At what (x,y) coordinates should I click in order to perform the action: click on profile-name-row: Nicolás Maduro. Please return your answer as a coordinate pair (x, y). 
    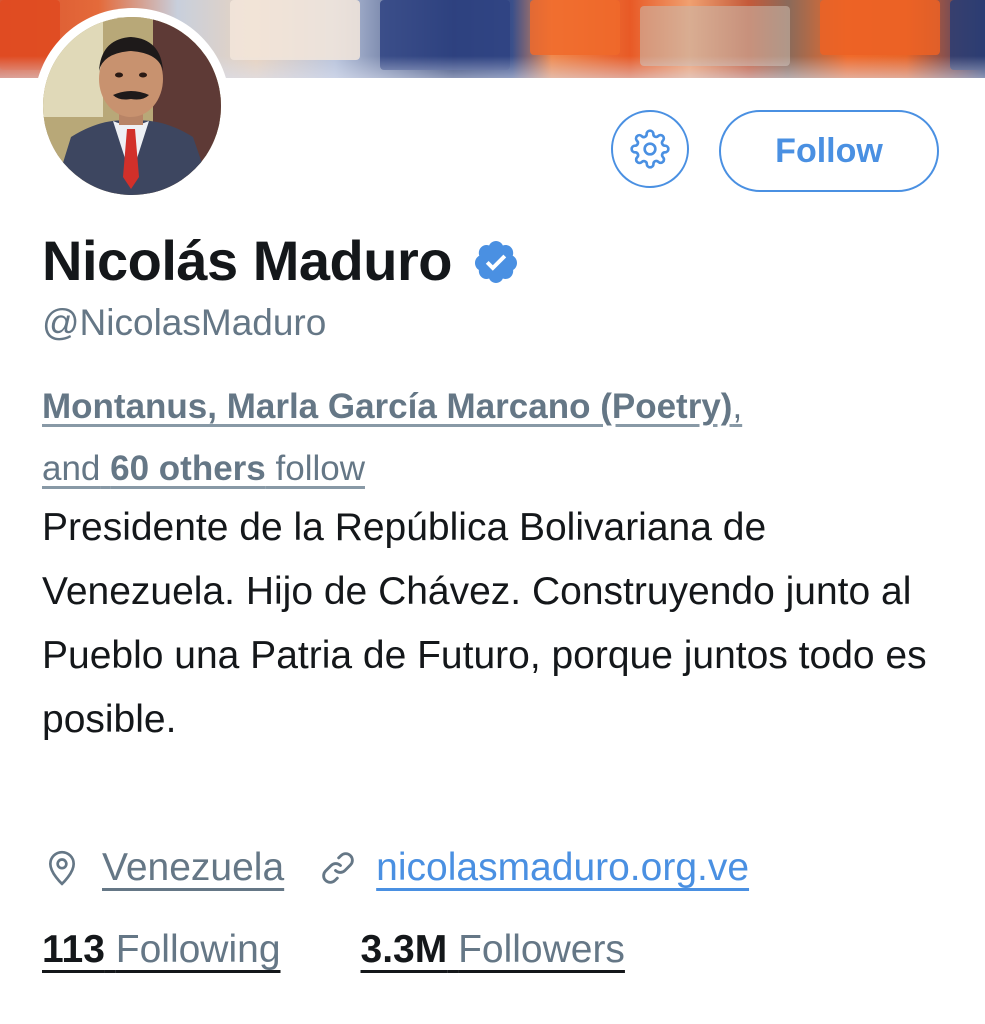
    Looking at the image, I should click on (281, 260).